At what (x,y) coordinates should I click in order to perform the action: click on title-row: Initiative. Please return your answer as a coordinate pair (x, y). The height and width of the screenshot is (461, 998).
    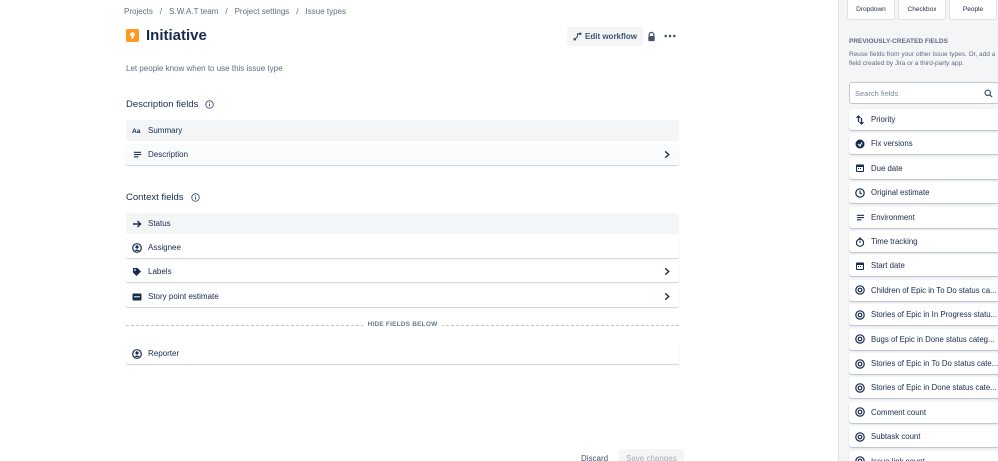
    Looking at the image, I should click on (166, 35).